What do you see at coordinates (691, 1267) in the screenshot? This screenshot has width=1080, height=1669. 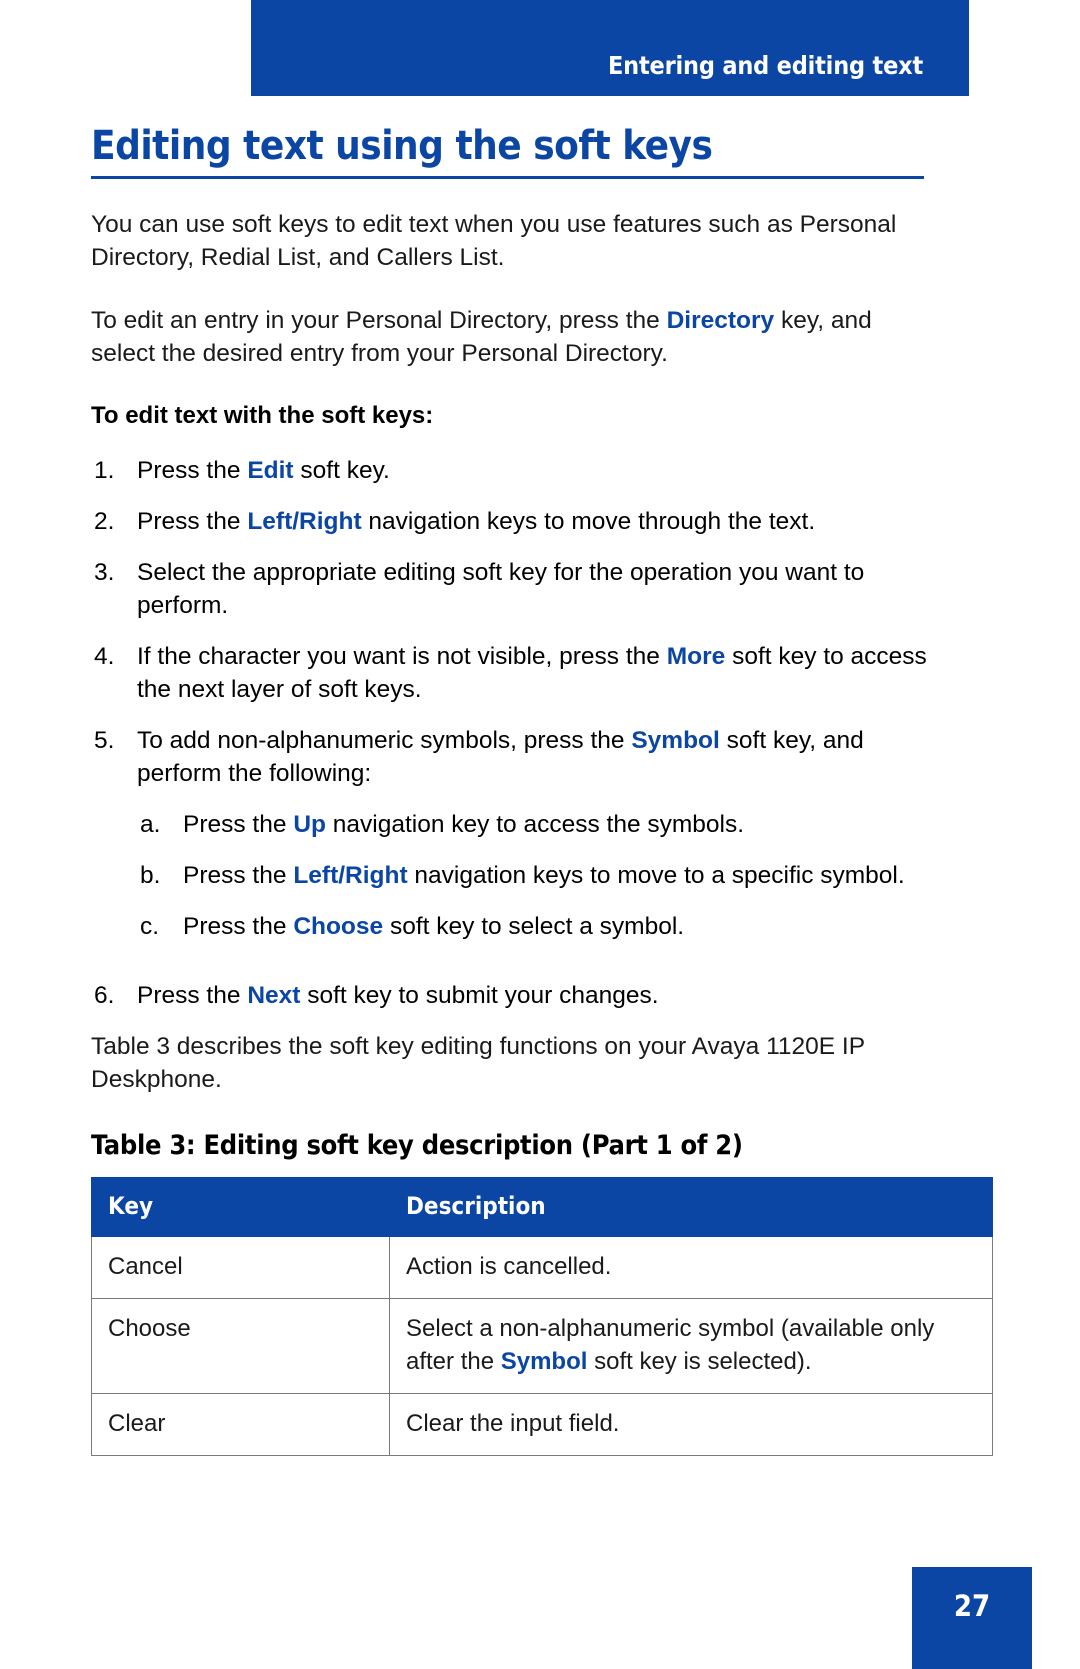 I see `cell-description: Action is cancelled.` at bounding box center [691, 1267].